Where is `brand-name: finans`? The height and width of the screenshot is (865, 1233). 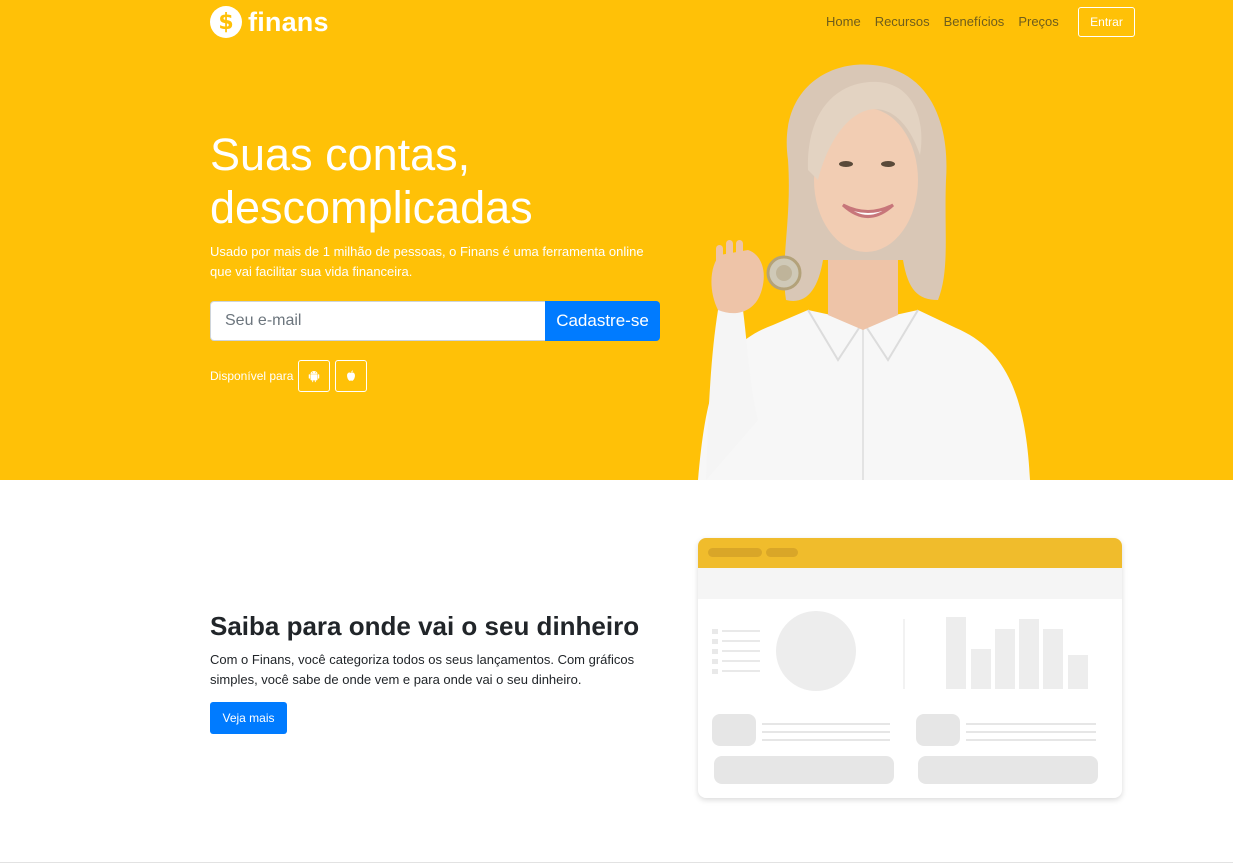
brand-name: finans is located at coordinates (288, 21).